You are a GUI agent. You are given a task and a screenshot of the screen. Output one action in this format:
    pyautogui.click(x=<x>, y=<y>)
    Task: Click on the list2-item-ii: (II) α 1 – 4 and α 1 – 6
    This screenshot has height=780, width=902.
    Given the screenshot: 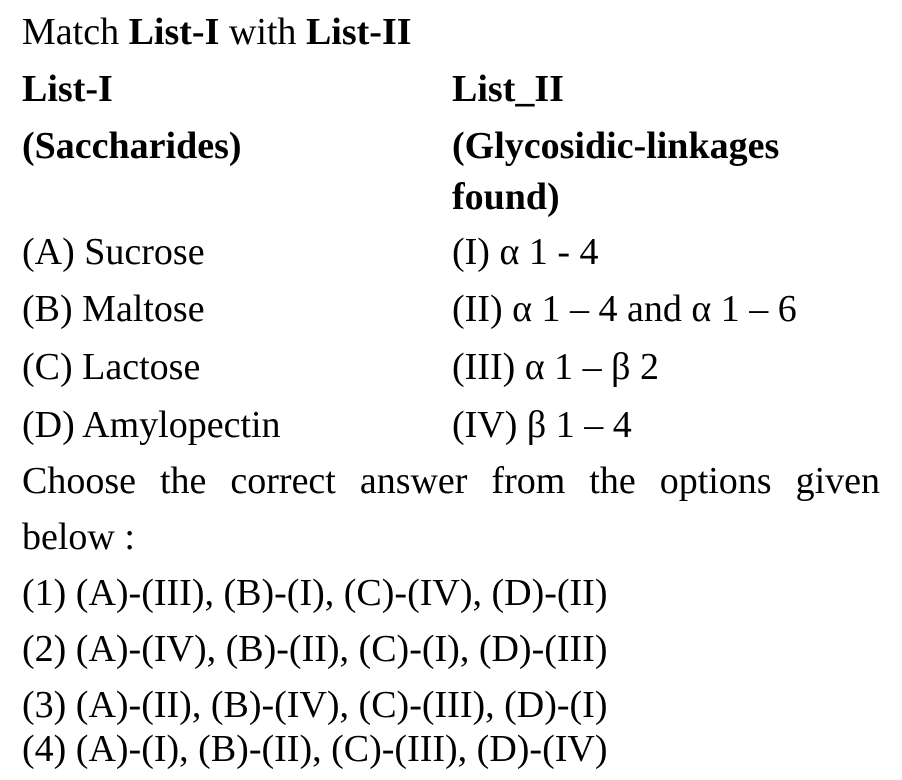 What is the action you would take?
    pyautogui.click(x=624, y=309)
    